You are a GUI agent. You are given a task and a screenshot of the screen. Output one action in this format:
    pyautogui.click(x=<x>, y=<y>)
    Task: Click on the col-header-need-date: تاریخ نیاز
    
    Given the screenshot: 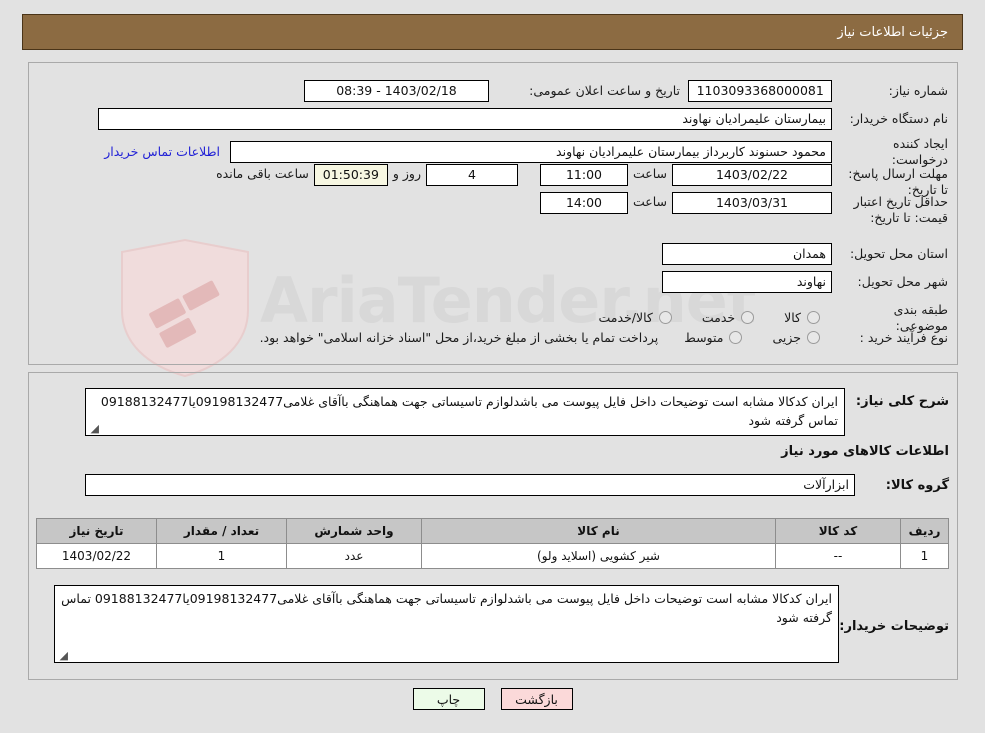 What is the action you would take?
    pyautogui.click(x=96, y=531)
    